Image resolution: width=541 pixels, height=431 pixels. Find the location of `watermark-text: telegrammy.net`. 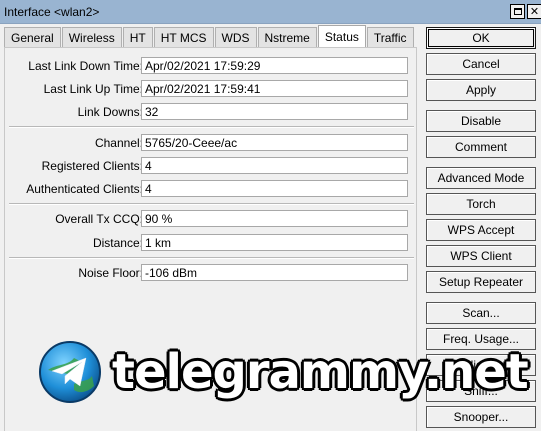

watermark-text: telegrammy.net is located at coordinates (320, 372).